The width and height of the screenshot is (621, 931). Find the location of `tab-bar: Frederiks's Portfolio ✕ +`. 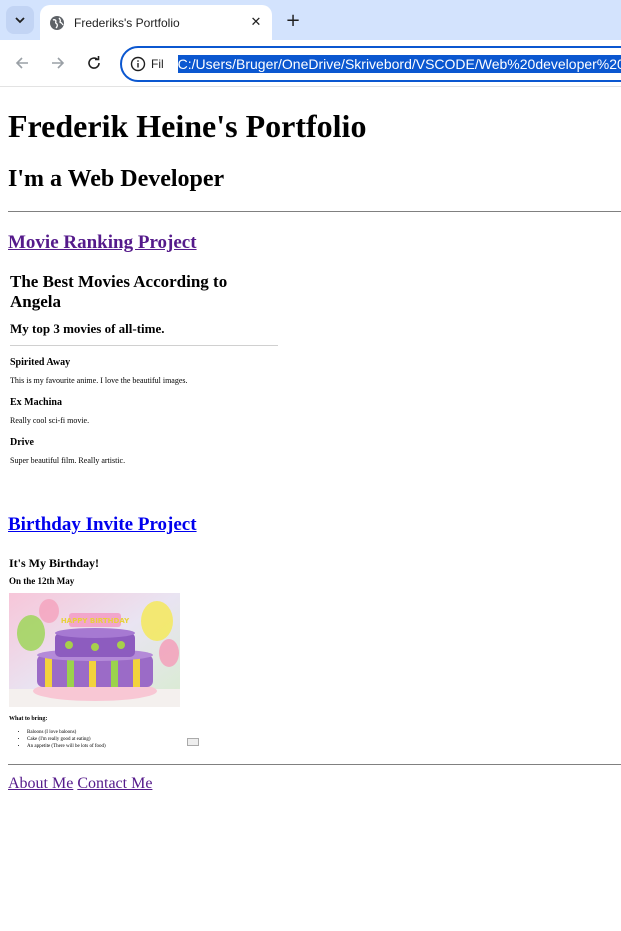

tab-bar: Frederiks's Portfolio ✕ + is located at coordinates (310, 20).